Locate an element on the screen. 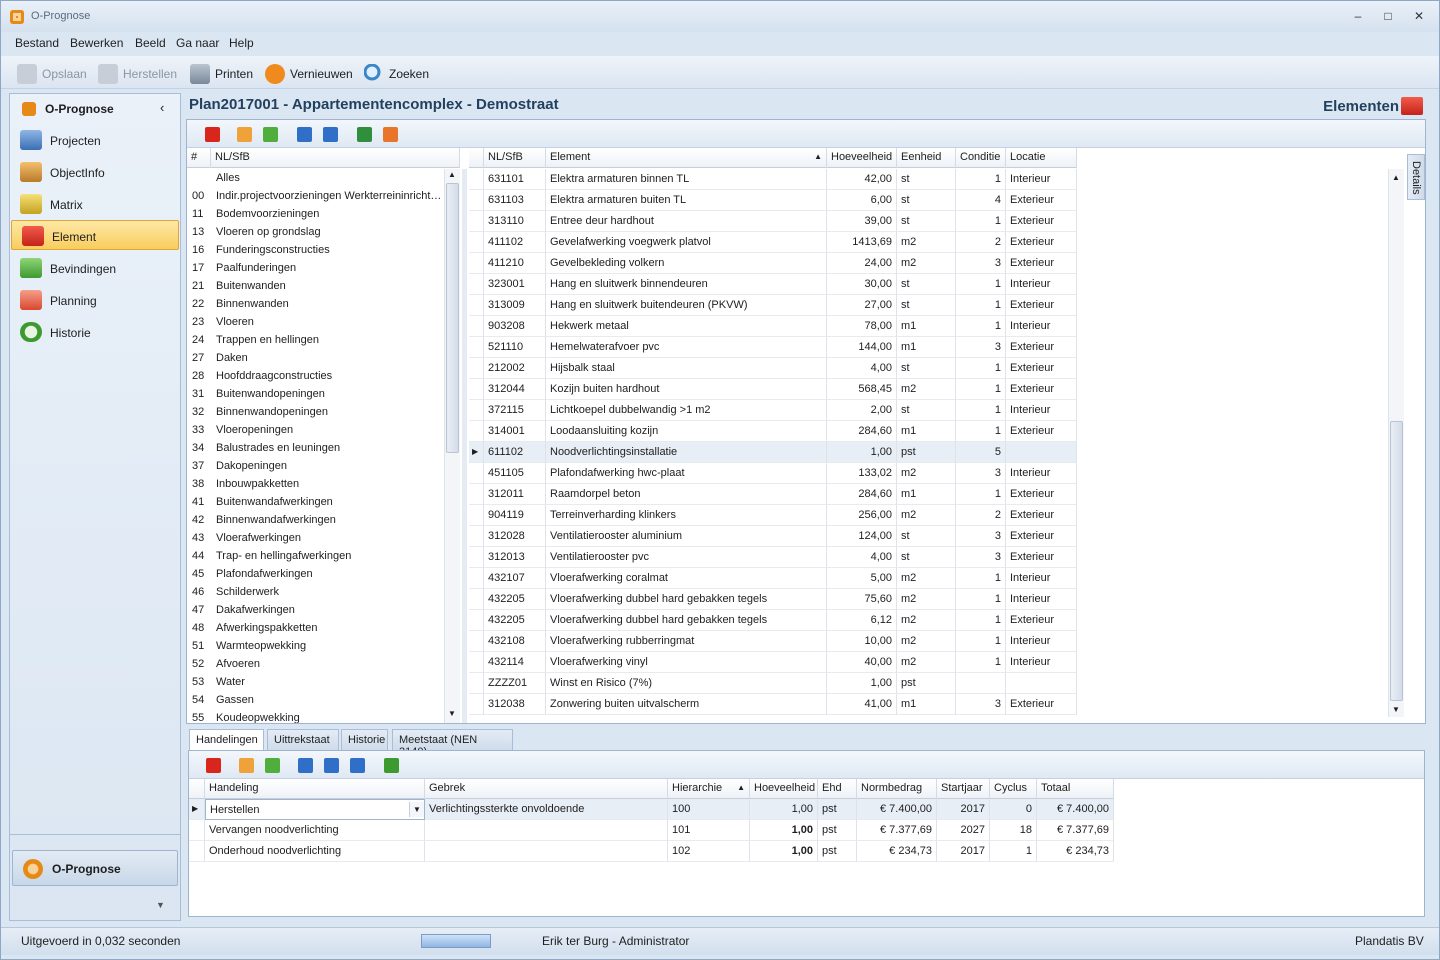 The width and height of the screenshot is (1440, 960). elements-scrollbar: ▲ ▼ is located at coordinates (1396, 443).